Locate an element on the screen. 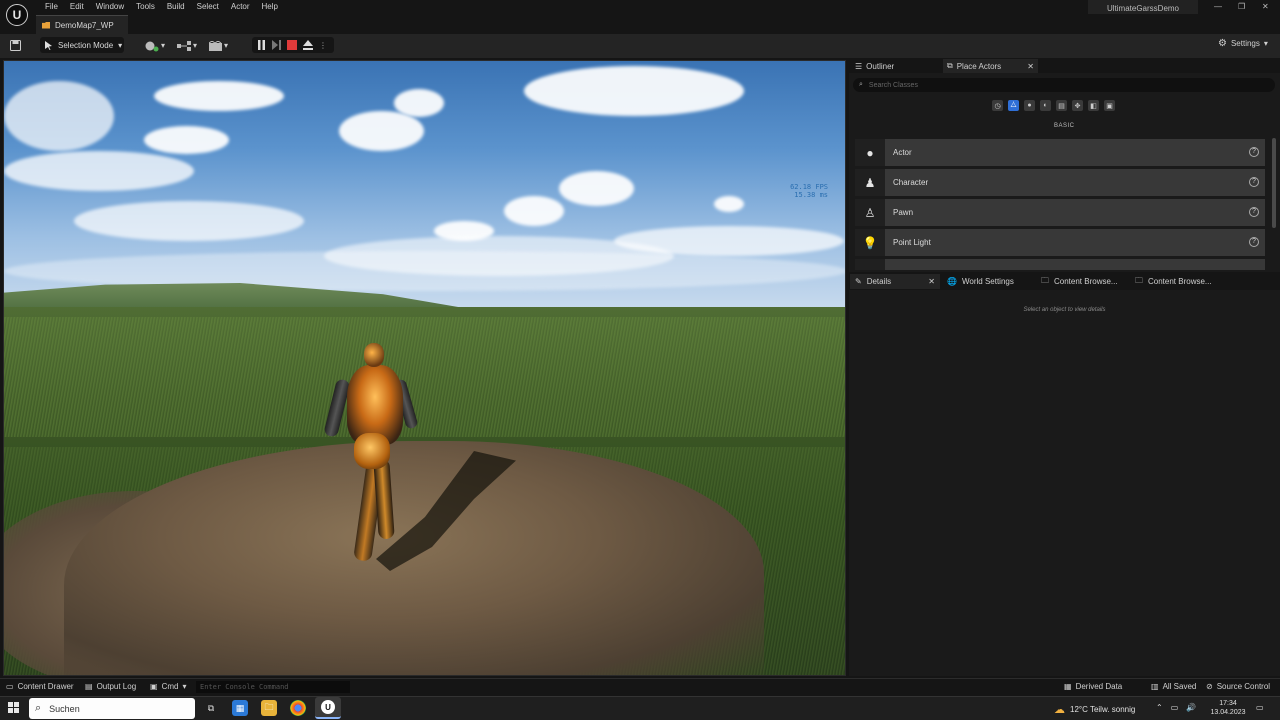  scrollbar is located at coordinates (1274, 183).